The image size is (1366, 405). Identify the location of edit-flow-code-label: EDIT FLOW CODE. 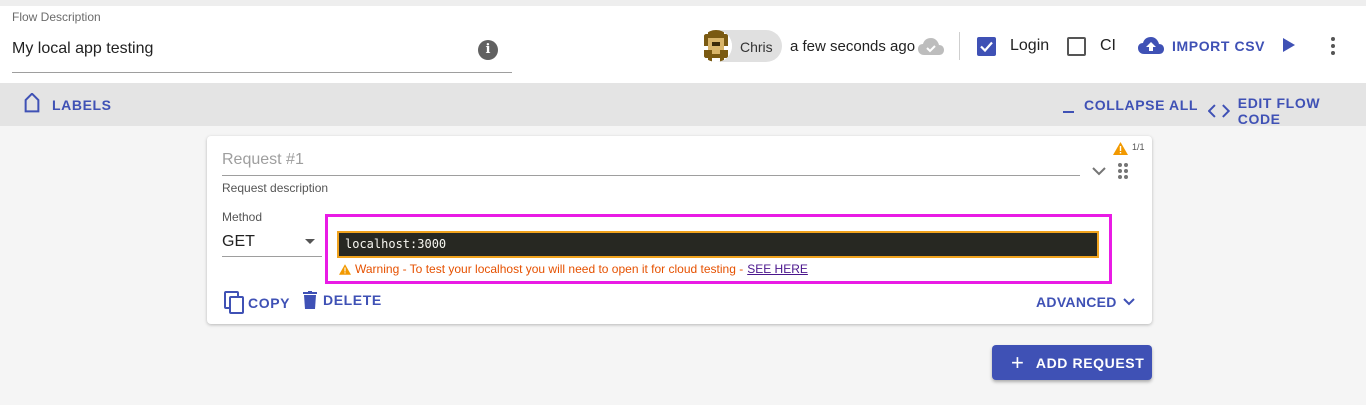
(1279, 111).